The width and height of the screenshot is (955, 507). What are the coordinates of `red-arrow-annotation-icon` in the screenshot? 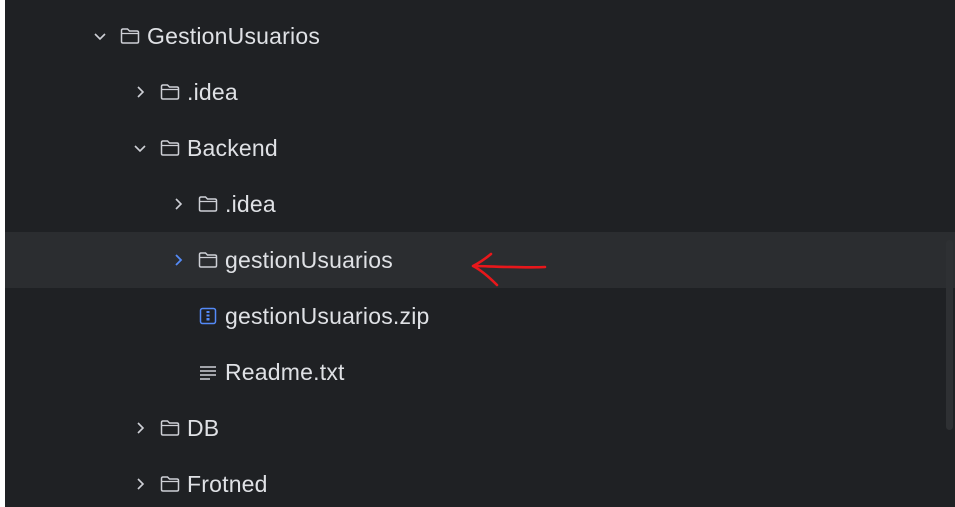 It's located at (509, 269).